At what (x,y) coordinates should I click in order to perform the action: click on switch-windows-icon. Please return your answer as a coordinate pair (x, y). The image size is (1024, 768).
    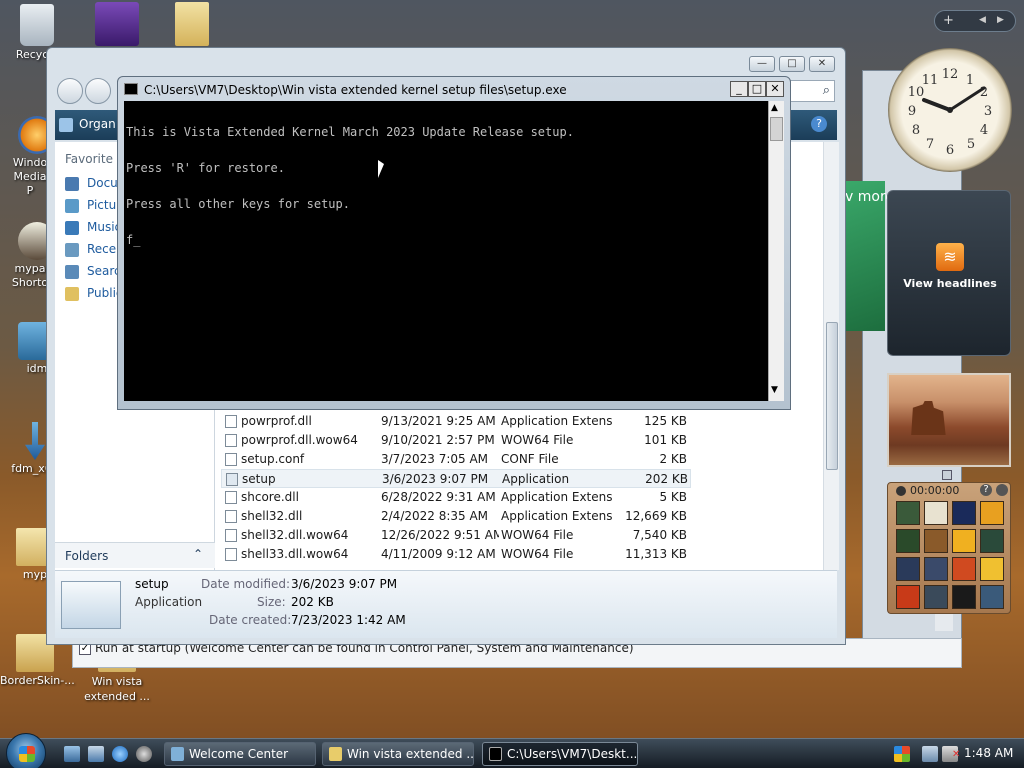
    Looking at the image, I should click on (96, 754).